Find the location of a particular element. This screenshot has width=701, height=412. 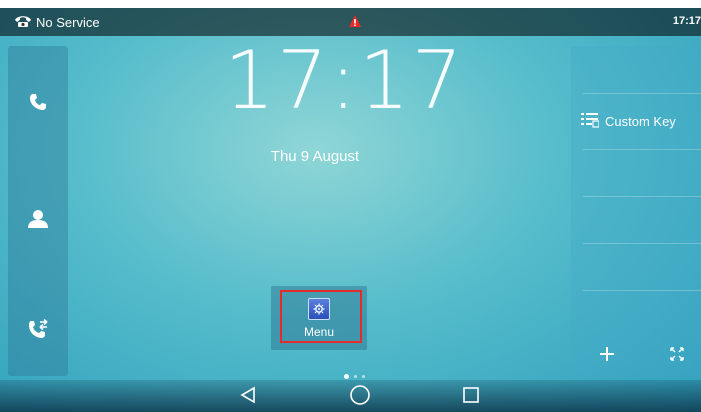

phone-button is located at coordinates (38, 104).